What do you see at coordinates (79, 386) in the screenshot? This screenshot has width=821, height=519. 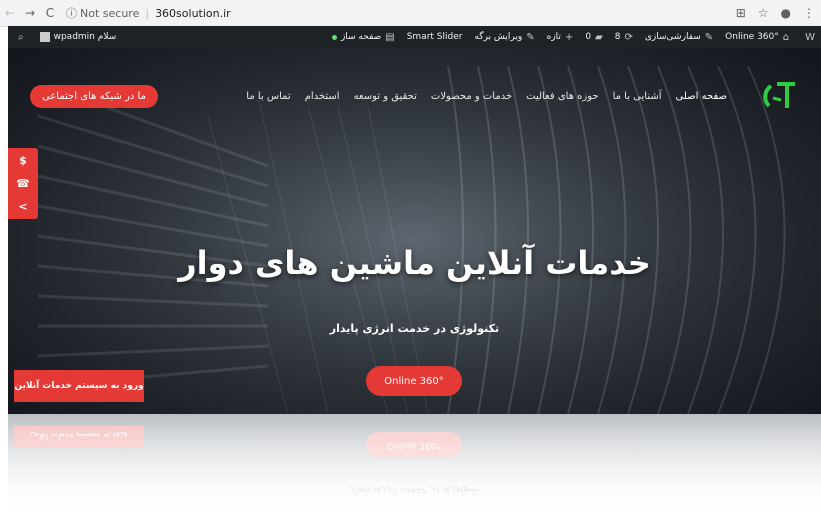 I see `online-services-login-button: ورود به سیستم خدمات آنلاین` at bounding box center [79, 386].